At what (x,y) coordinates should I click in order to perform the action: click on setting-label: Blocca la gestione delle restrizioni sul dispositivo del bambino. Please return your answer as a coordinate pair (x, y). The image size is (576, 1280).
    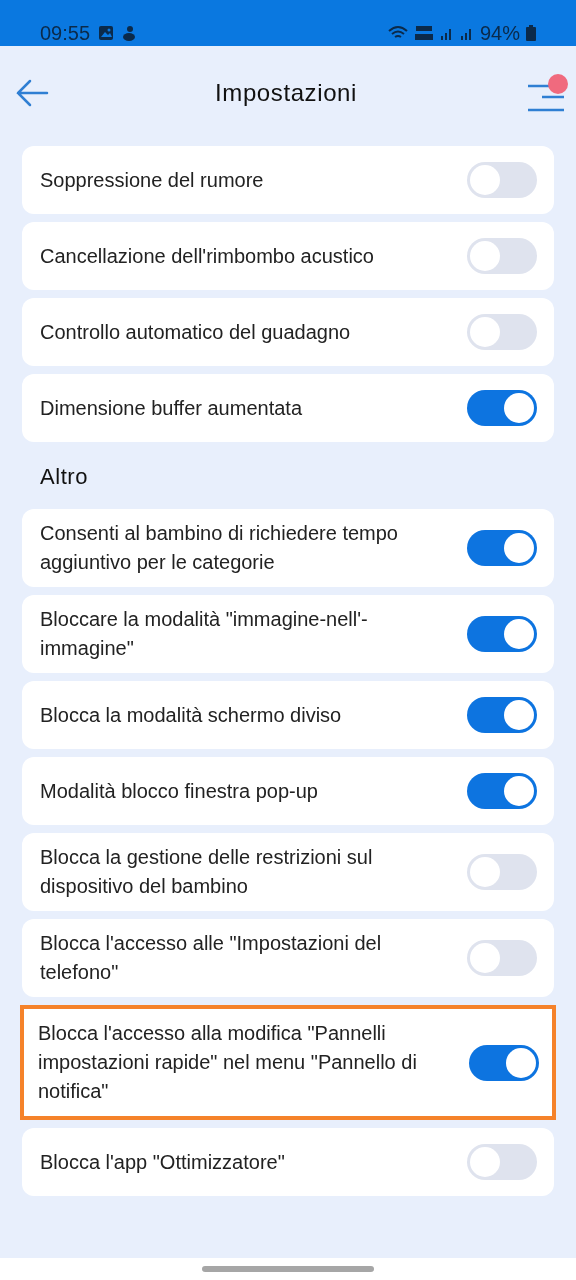
    Looking at the image, I should click on (207, 872).